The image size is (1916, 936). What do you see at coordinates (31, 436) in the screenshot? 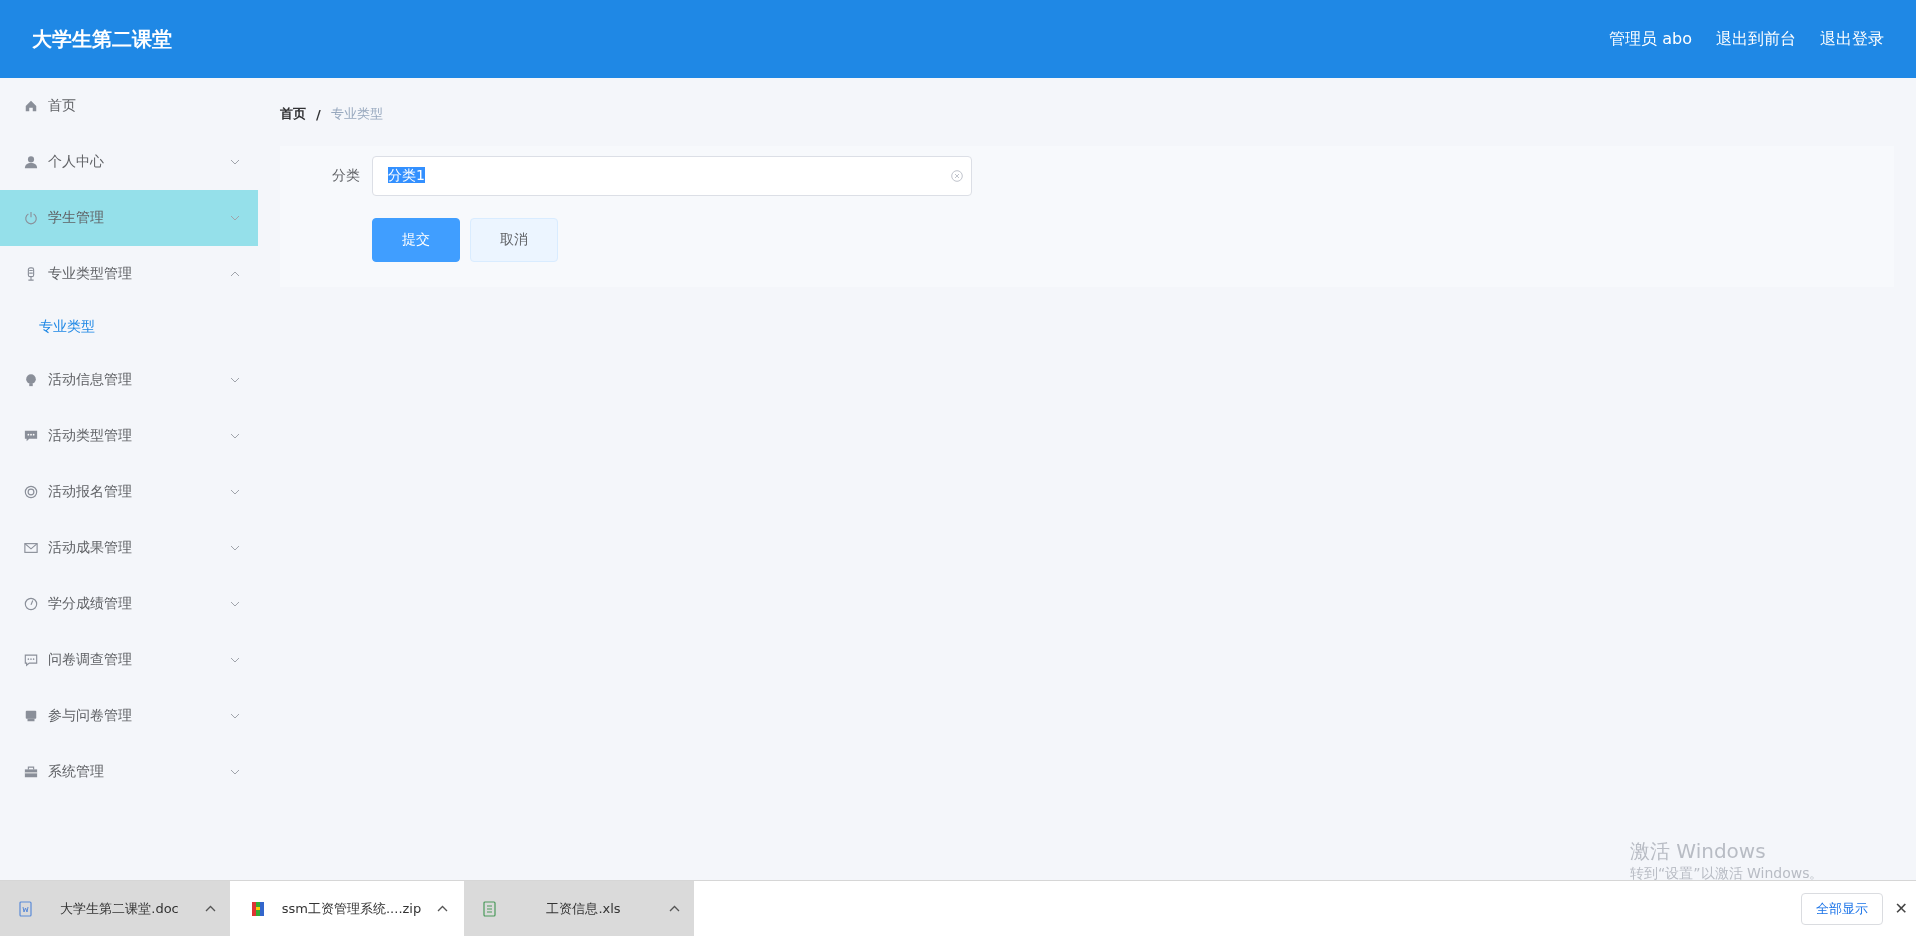
I see `chat-icon` at bounding box center [31, 436].